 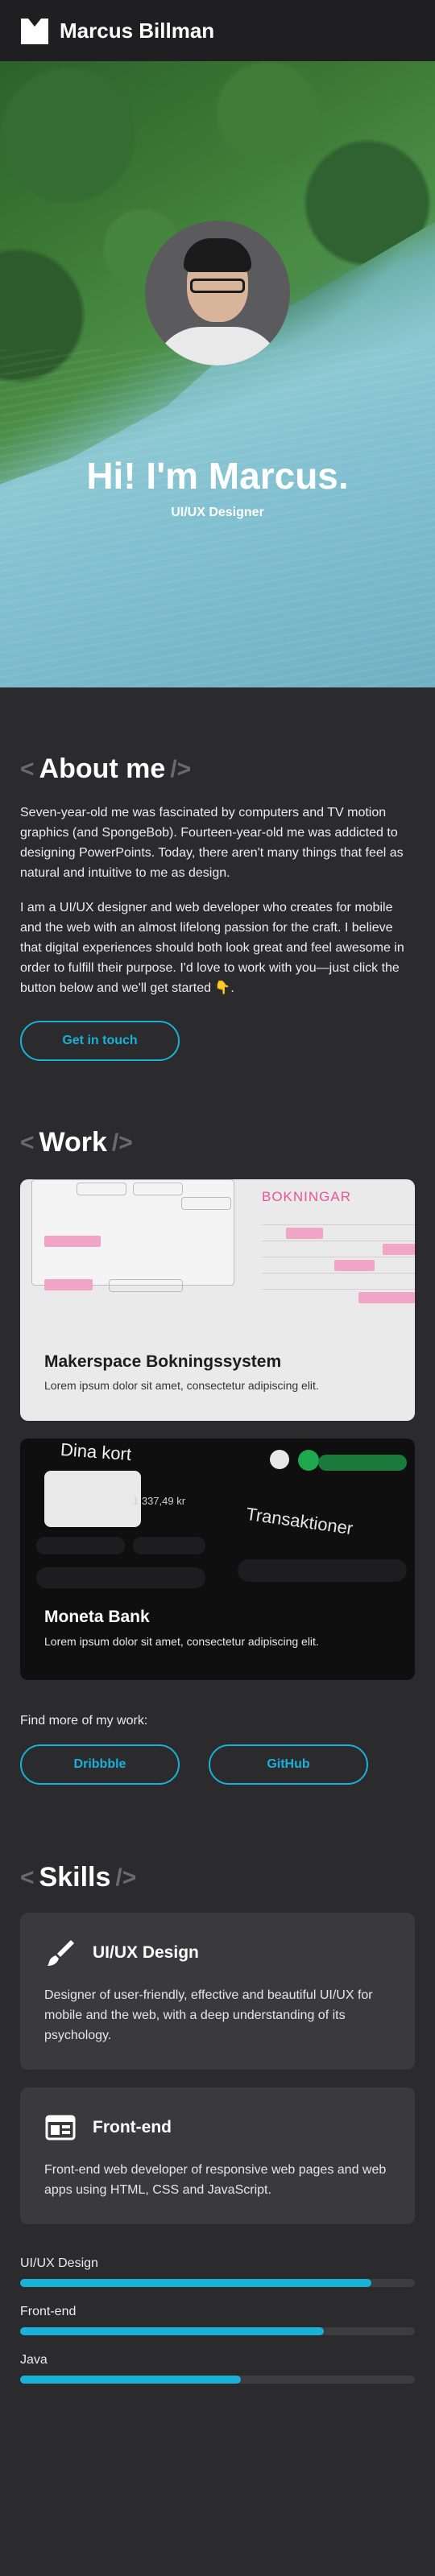 I want to click on find-more-label: Find more of my work:, so click(x=84, y=1721).